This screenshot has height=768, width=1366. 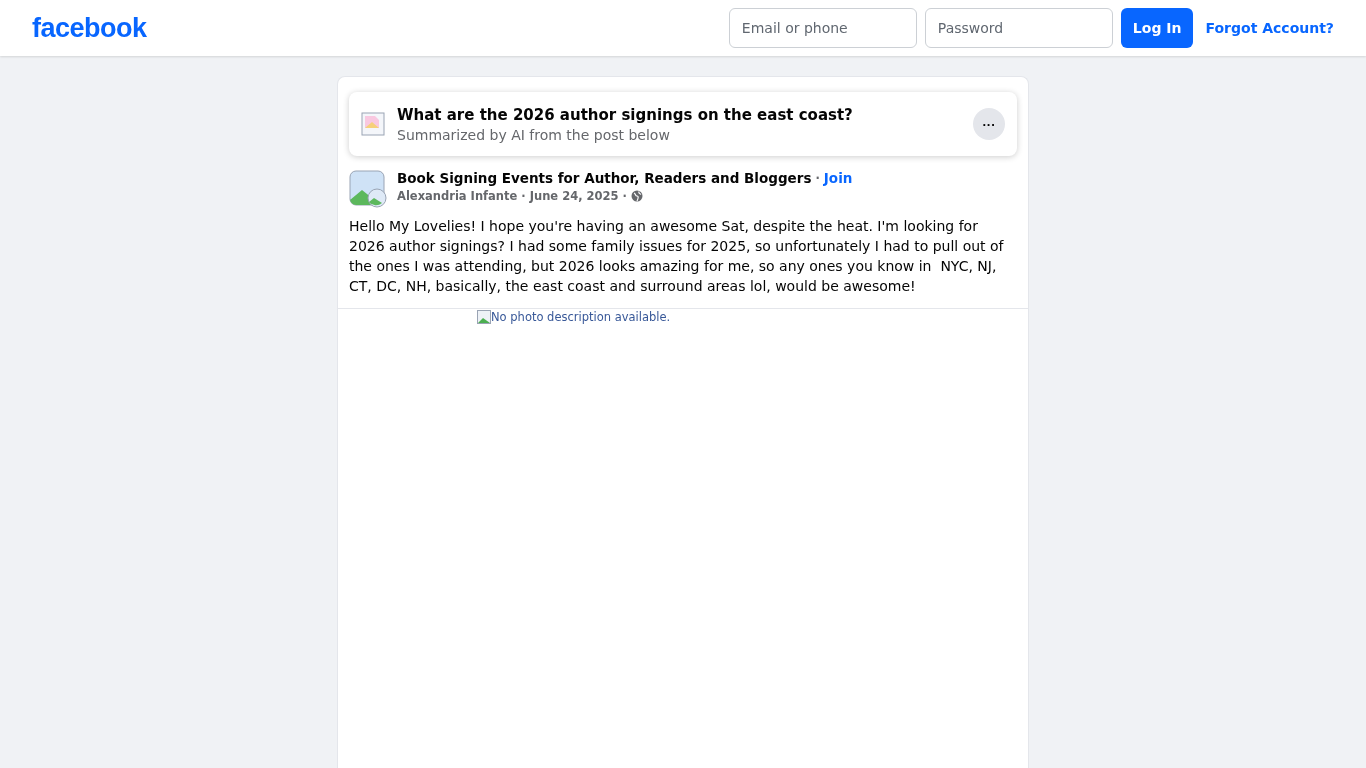 What do you see at coordinates (677, 256) in the screenshot?
I see `post-text: Hello My Lovelies! I hope you're having an awesome Sat, despite the heat. I'm looking for 2026 author signings? I had some family issues for 2025, so unfortunately I had to pull out of the ones I was attending, but 2026 looks amazing for me, so any ones you know in NYC, NJ, CT, DC, NH, basically, the east coast and surround areas lol, would be awesome!` at bounding box center [677, 256].